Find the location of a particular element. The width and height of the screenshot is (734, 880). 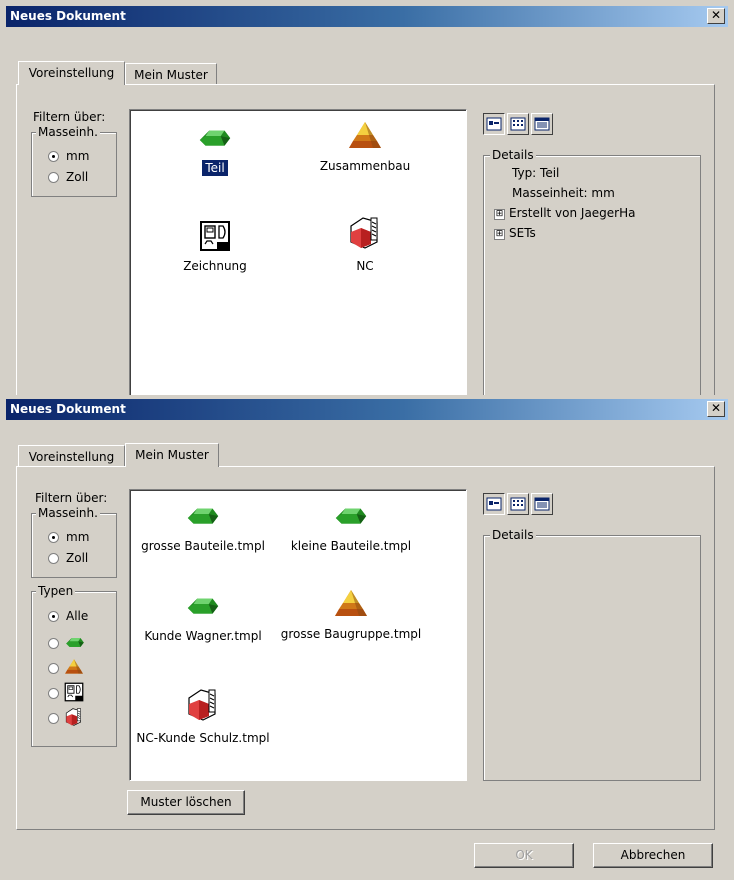

list-item-label: Teil is located at coordinates (215, 168).